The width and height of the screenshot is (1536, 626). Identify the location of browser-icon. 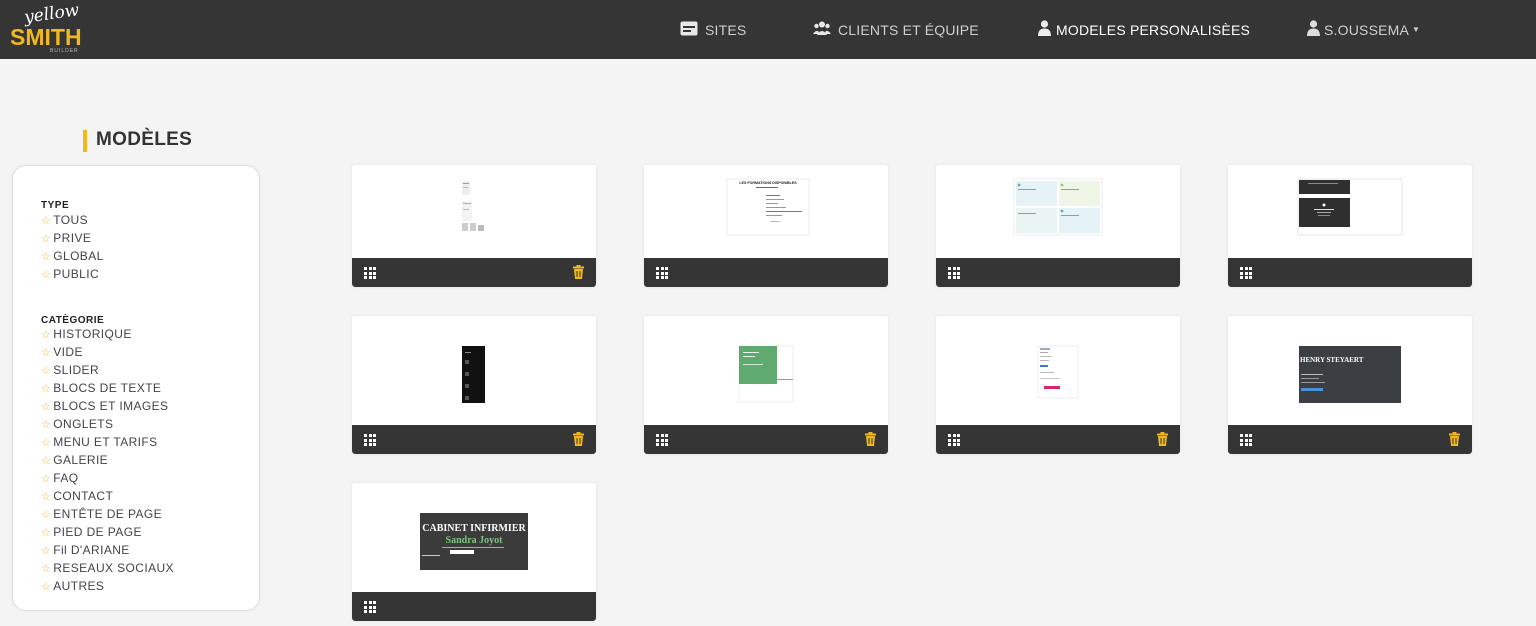
(689, 30).